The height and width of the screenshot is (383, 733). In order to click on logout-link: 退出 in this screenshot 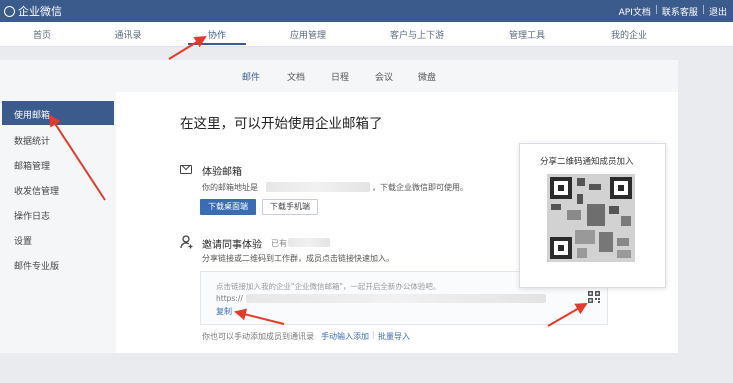, I will do `click(718, 11)`.